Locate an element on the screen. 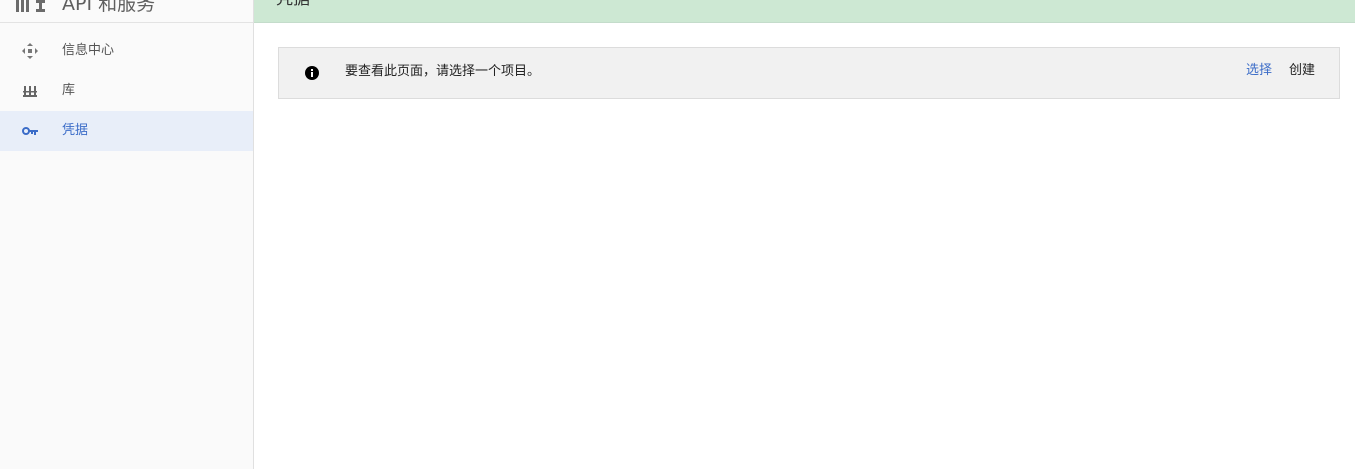 This screenshot has height=469, width=1355. sidebar-item-dashboard: 信息中心 is located at coordinates (126, 51).